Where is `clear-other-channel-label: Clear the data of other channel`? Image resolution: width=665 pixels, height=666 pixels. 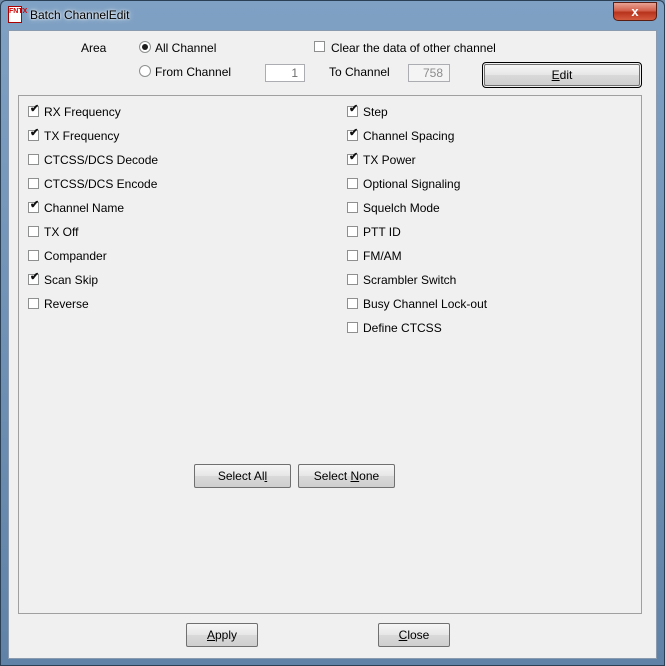 clear-other-channel-label: Clear the data of other channel is located at coordinates (413, 48).